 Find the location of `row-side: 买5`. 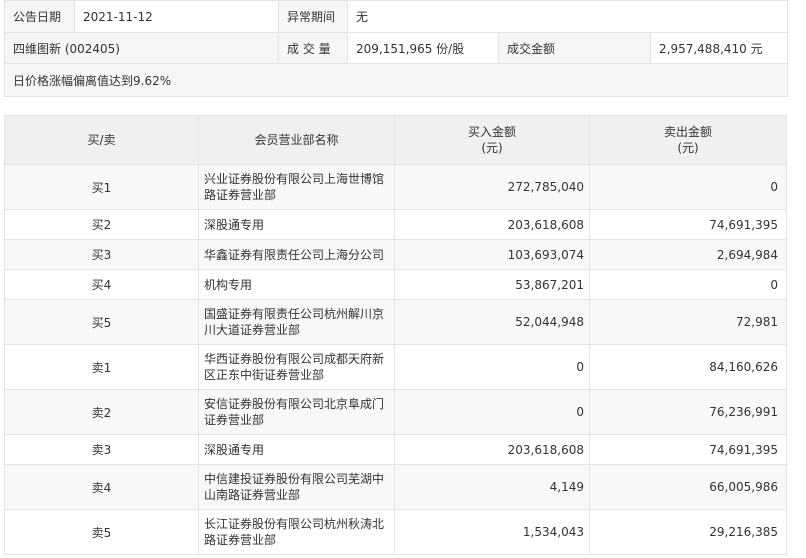

row-side: 买5 is located at coordinates (101, 322).